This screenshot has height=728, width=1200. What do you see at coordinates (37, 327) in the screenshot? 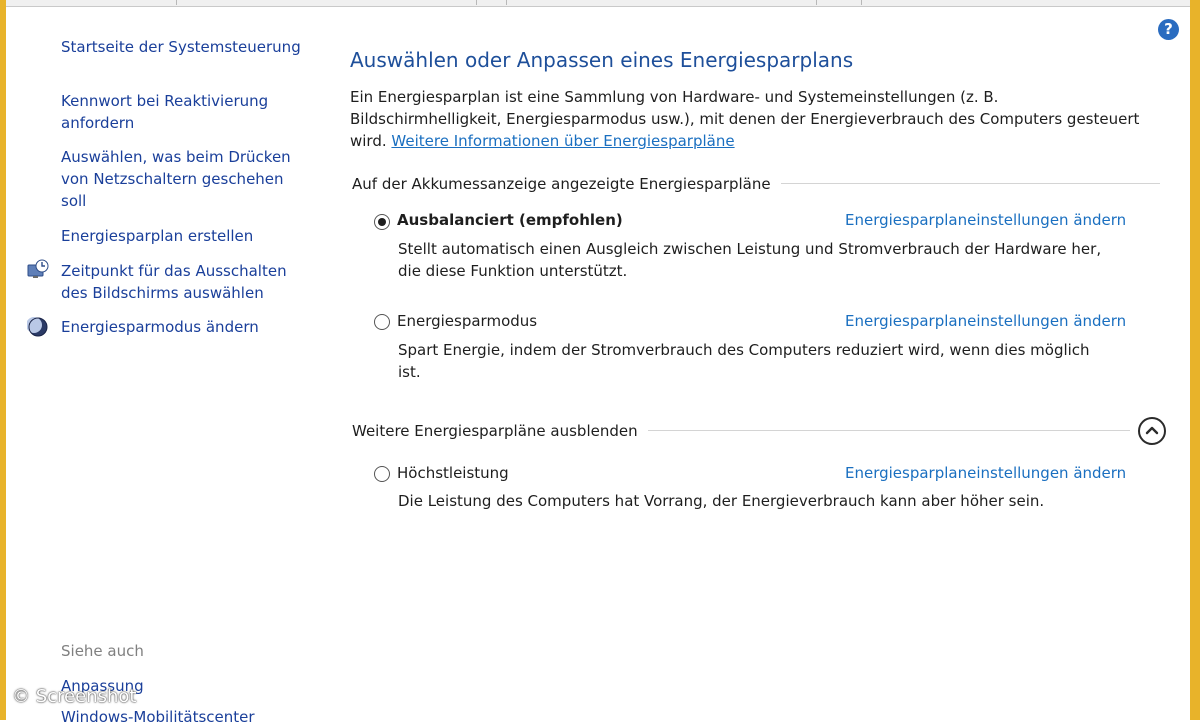
I see `moon-icon` at bounding box center [37, 327].